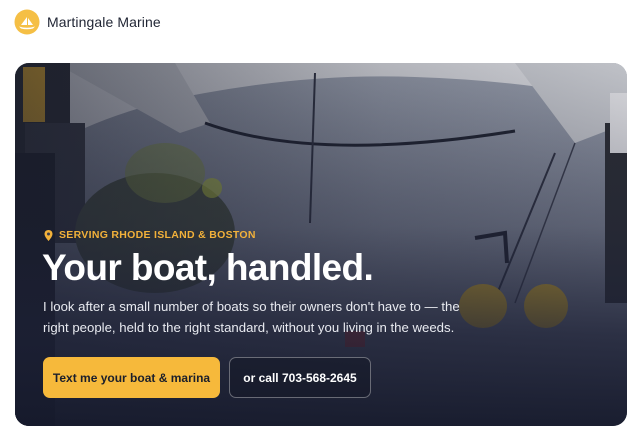 The width and height of the screenshot is (640, 434). Describe the element at coordinates (300, 377) in the screenshot. I see `call-button: or call 703-568-2645` at that location.